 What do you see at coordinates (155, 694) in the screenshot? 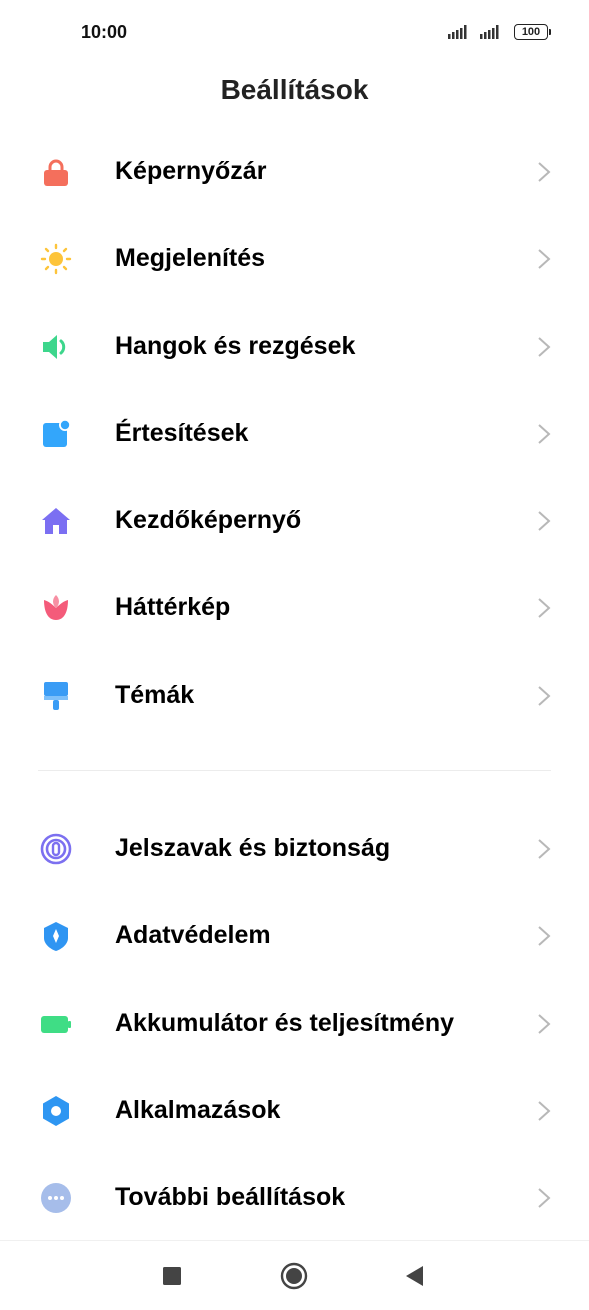
I see `settings-item-label: Témák` at bounding box center [155, 694].